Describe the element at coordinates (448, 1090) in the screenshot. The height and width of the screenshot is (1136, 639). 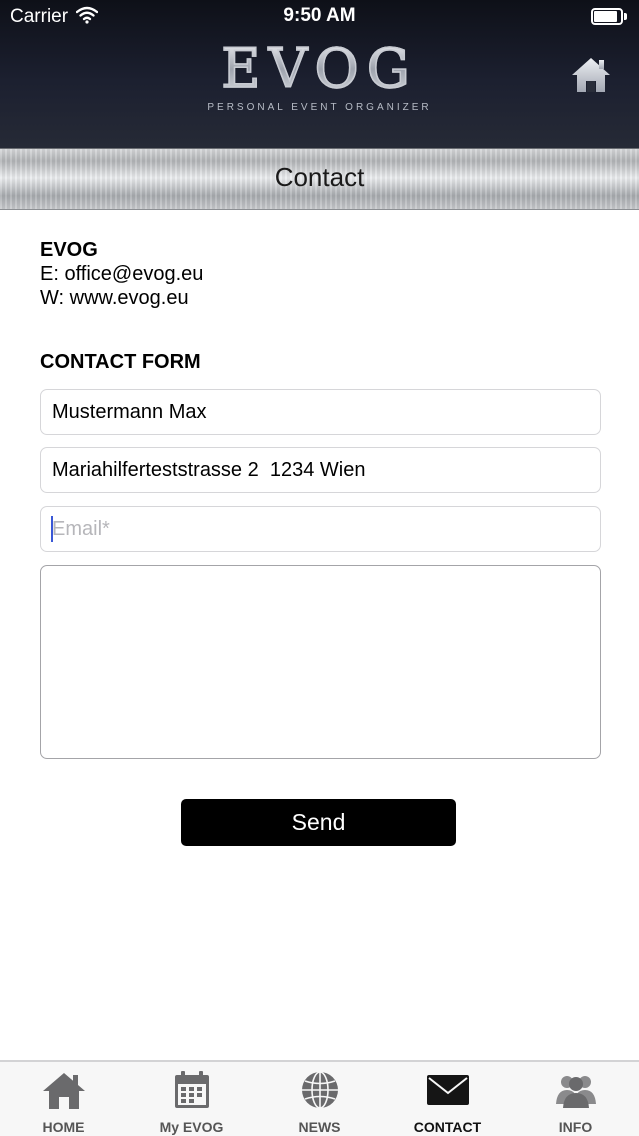
I see `envelope-icon` at that location.